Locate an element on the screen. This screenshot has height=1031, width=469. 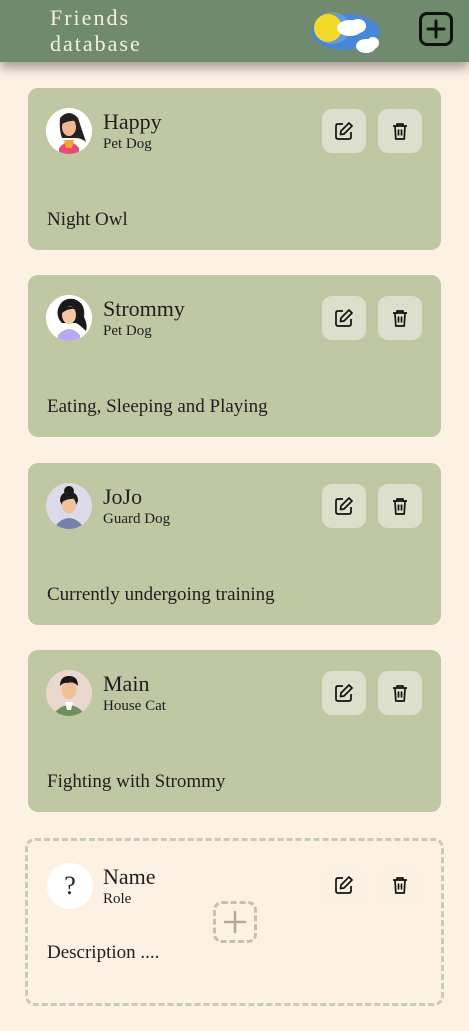
sun-cloud-icon is located at coordinates (344, 33).